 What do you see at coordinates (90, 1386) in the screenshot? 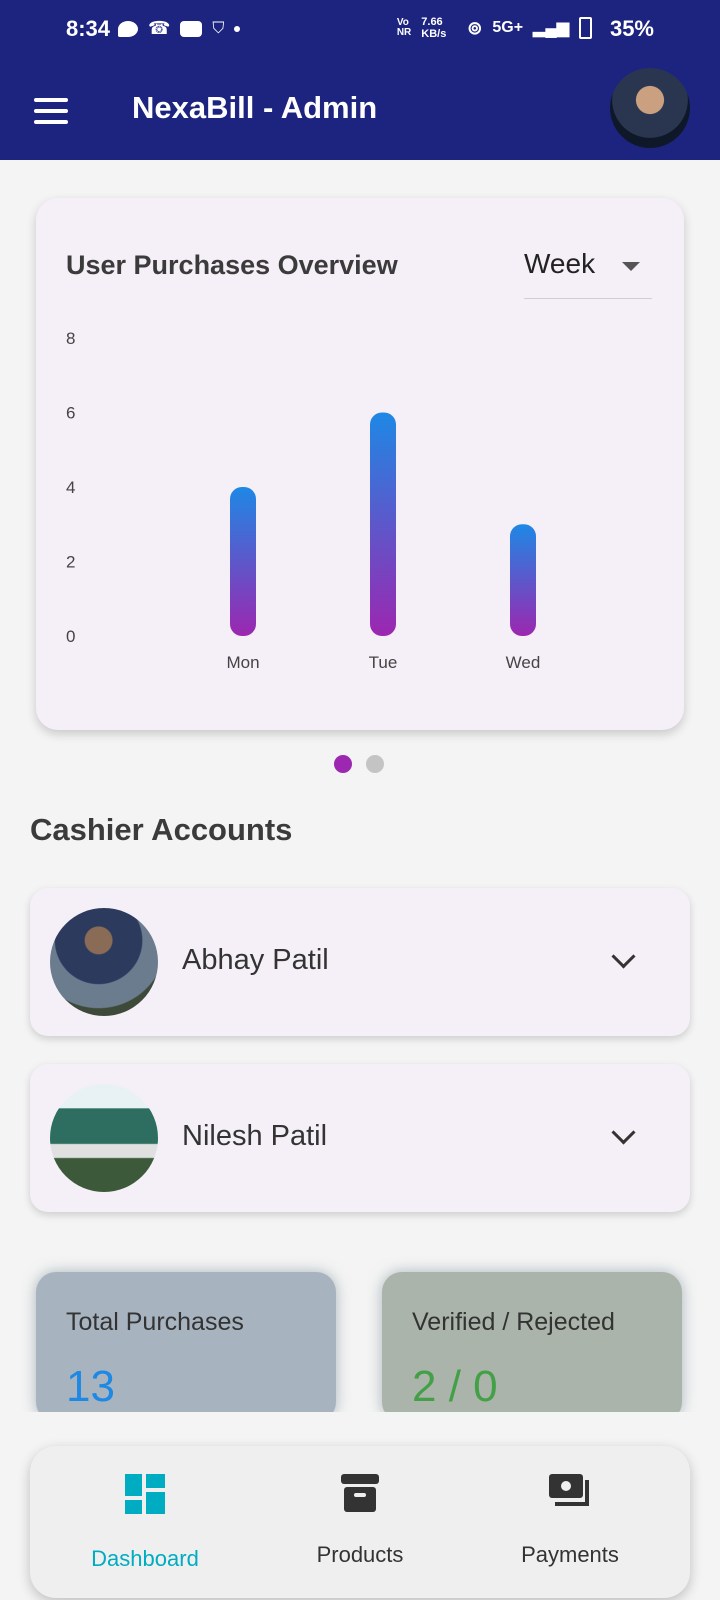
I see `stat-value: 13` at bounding box center [90, 1386].